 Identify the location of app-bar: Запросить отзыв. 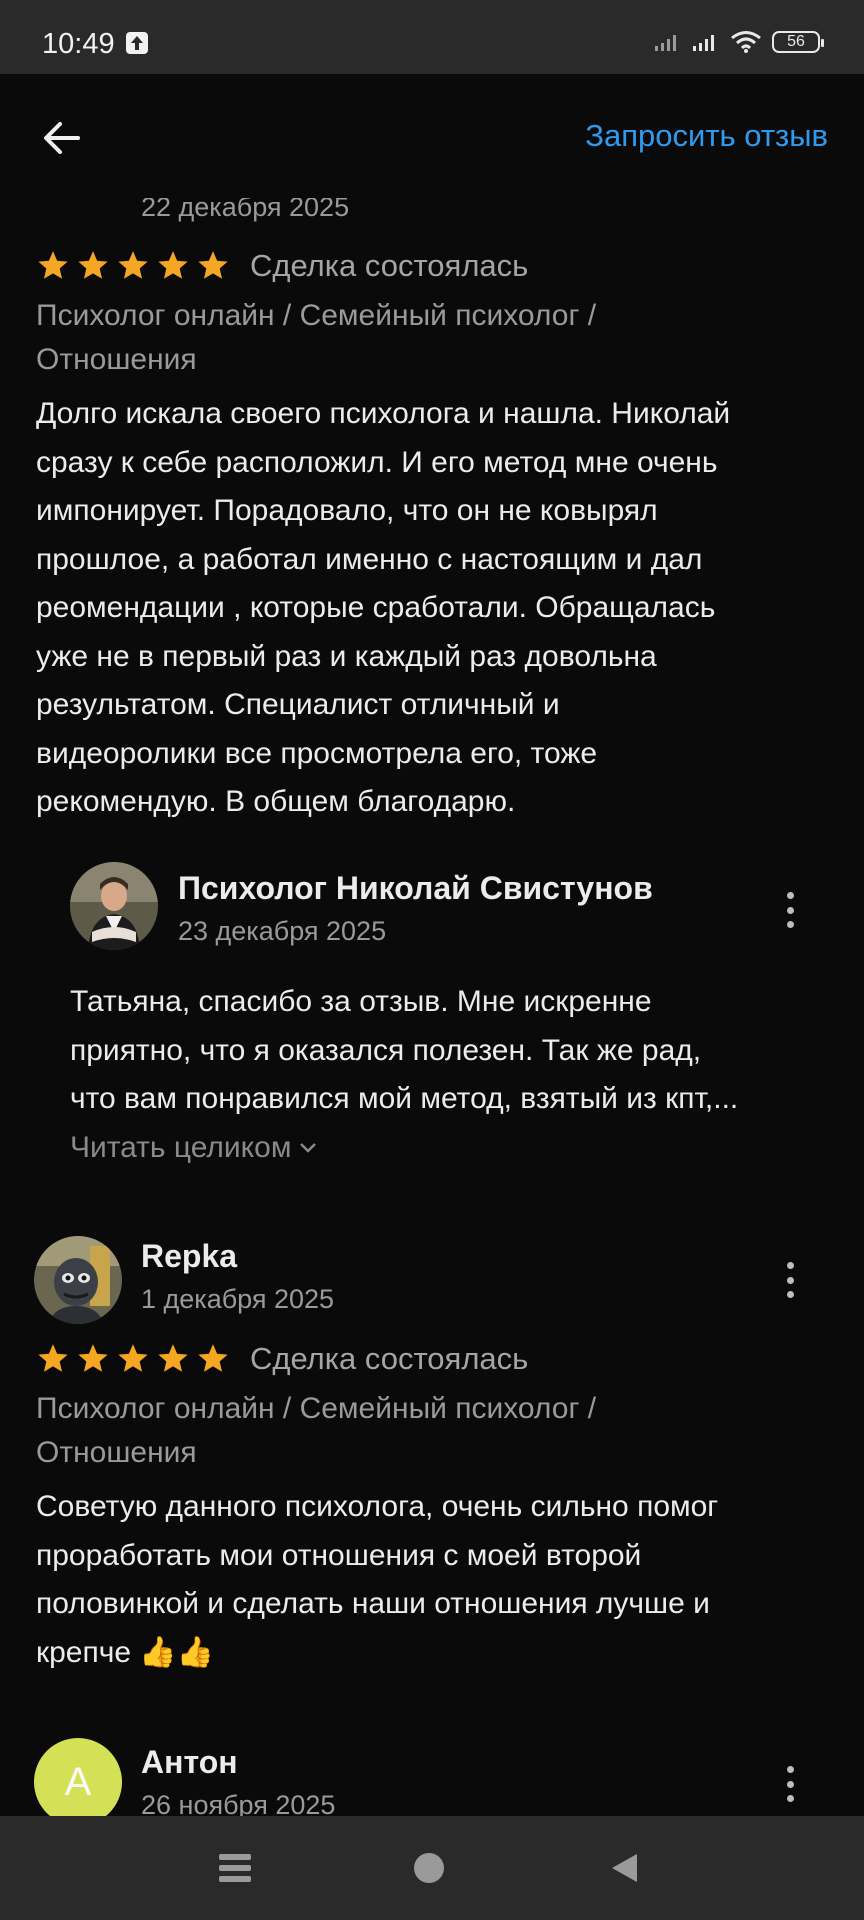
(432, 136).